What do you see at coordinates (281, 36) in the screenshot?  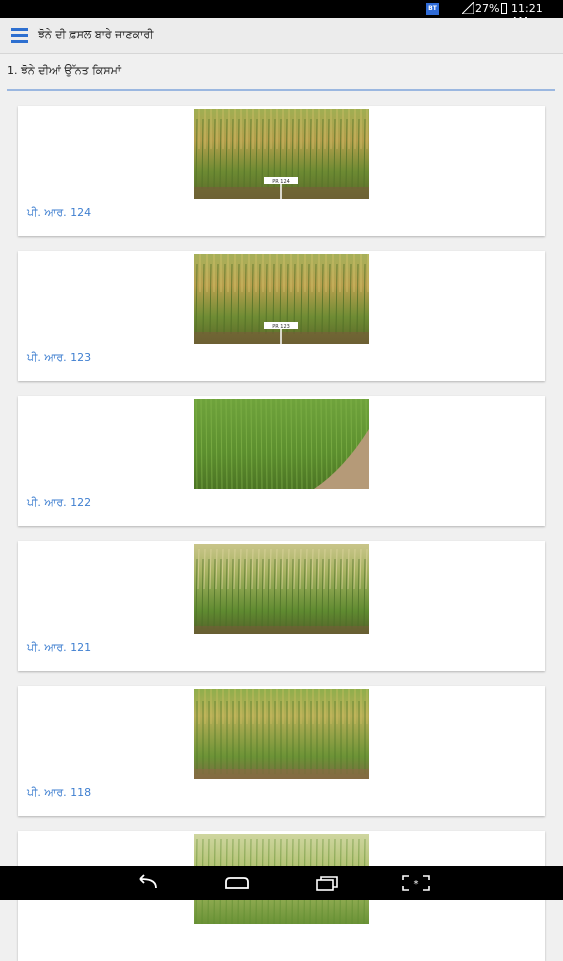 I see `app-bar: ਝੋਨੇ ਦੀ ਫ਼ਸਲ ਬਾਰੇ ਜਾਣਕਾਰੀ` at bounding box center [281, 36].